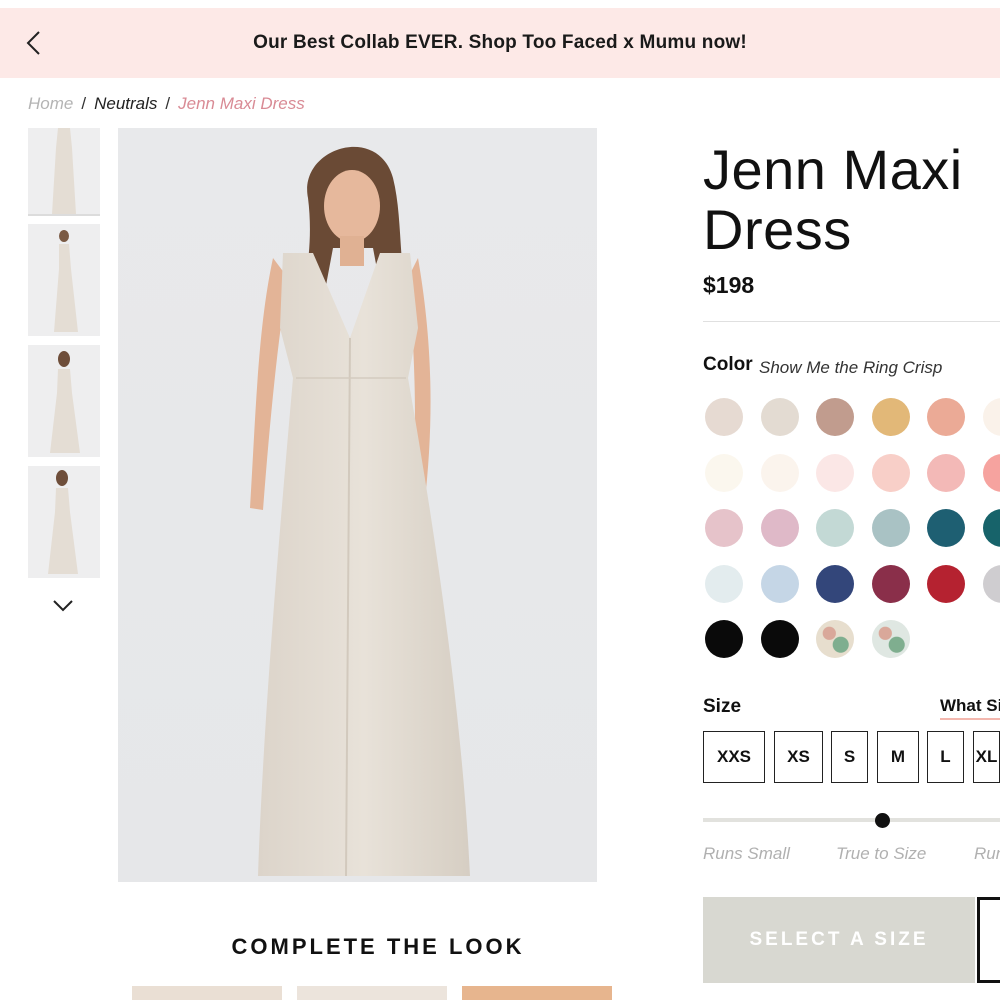  What do you see at coordinates (50, 103) in the screenshot?
I see `breadcrumb-home: Home` at bounding box center [50, 103].